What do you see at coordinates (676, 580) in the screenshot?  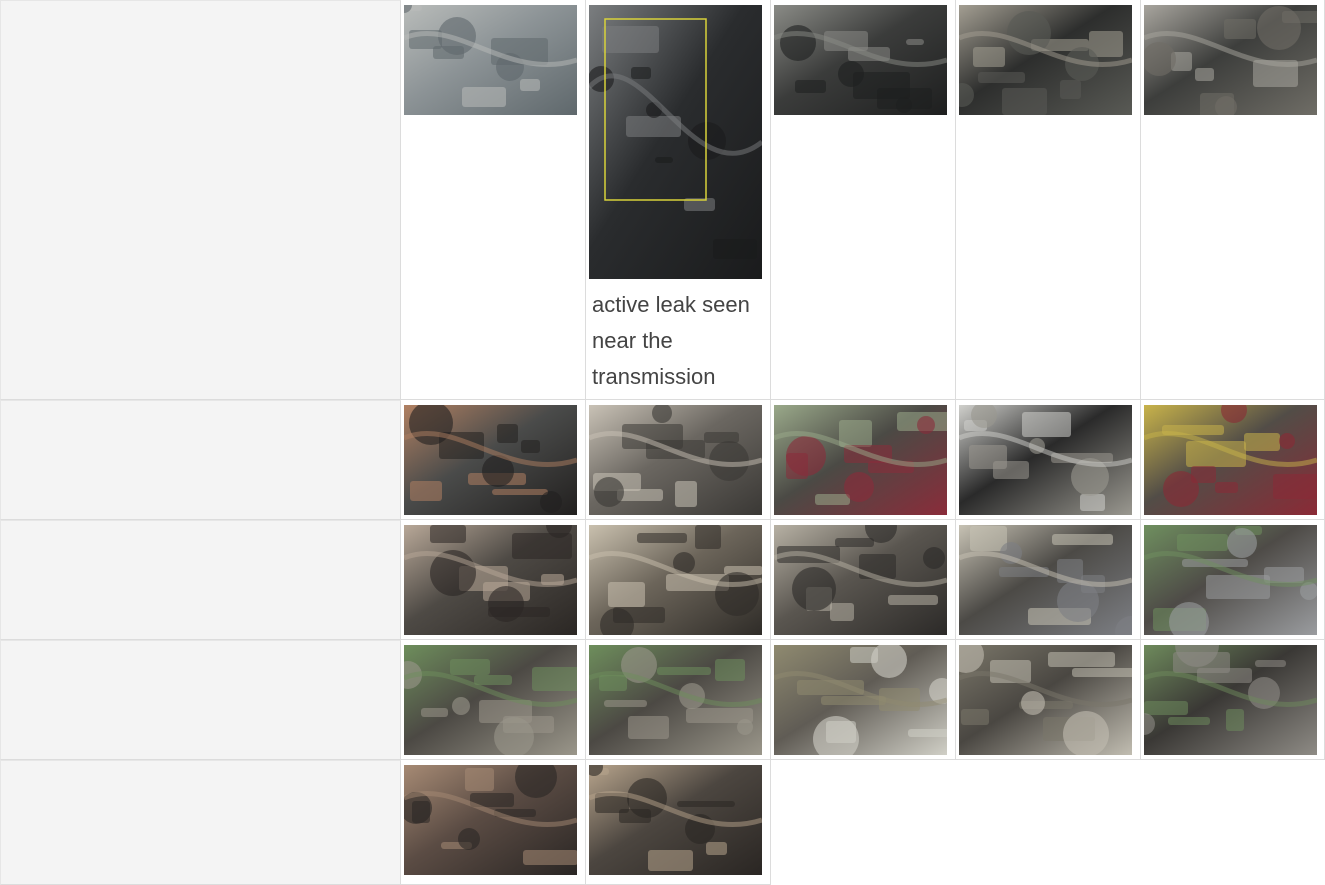 I see `photo-thumbnail-differential-housing` at bounding box center [676, 580].